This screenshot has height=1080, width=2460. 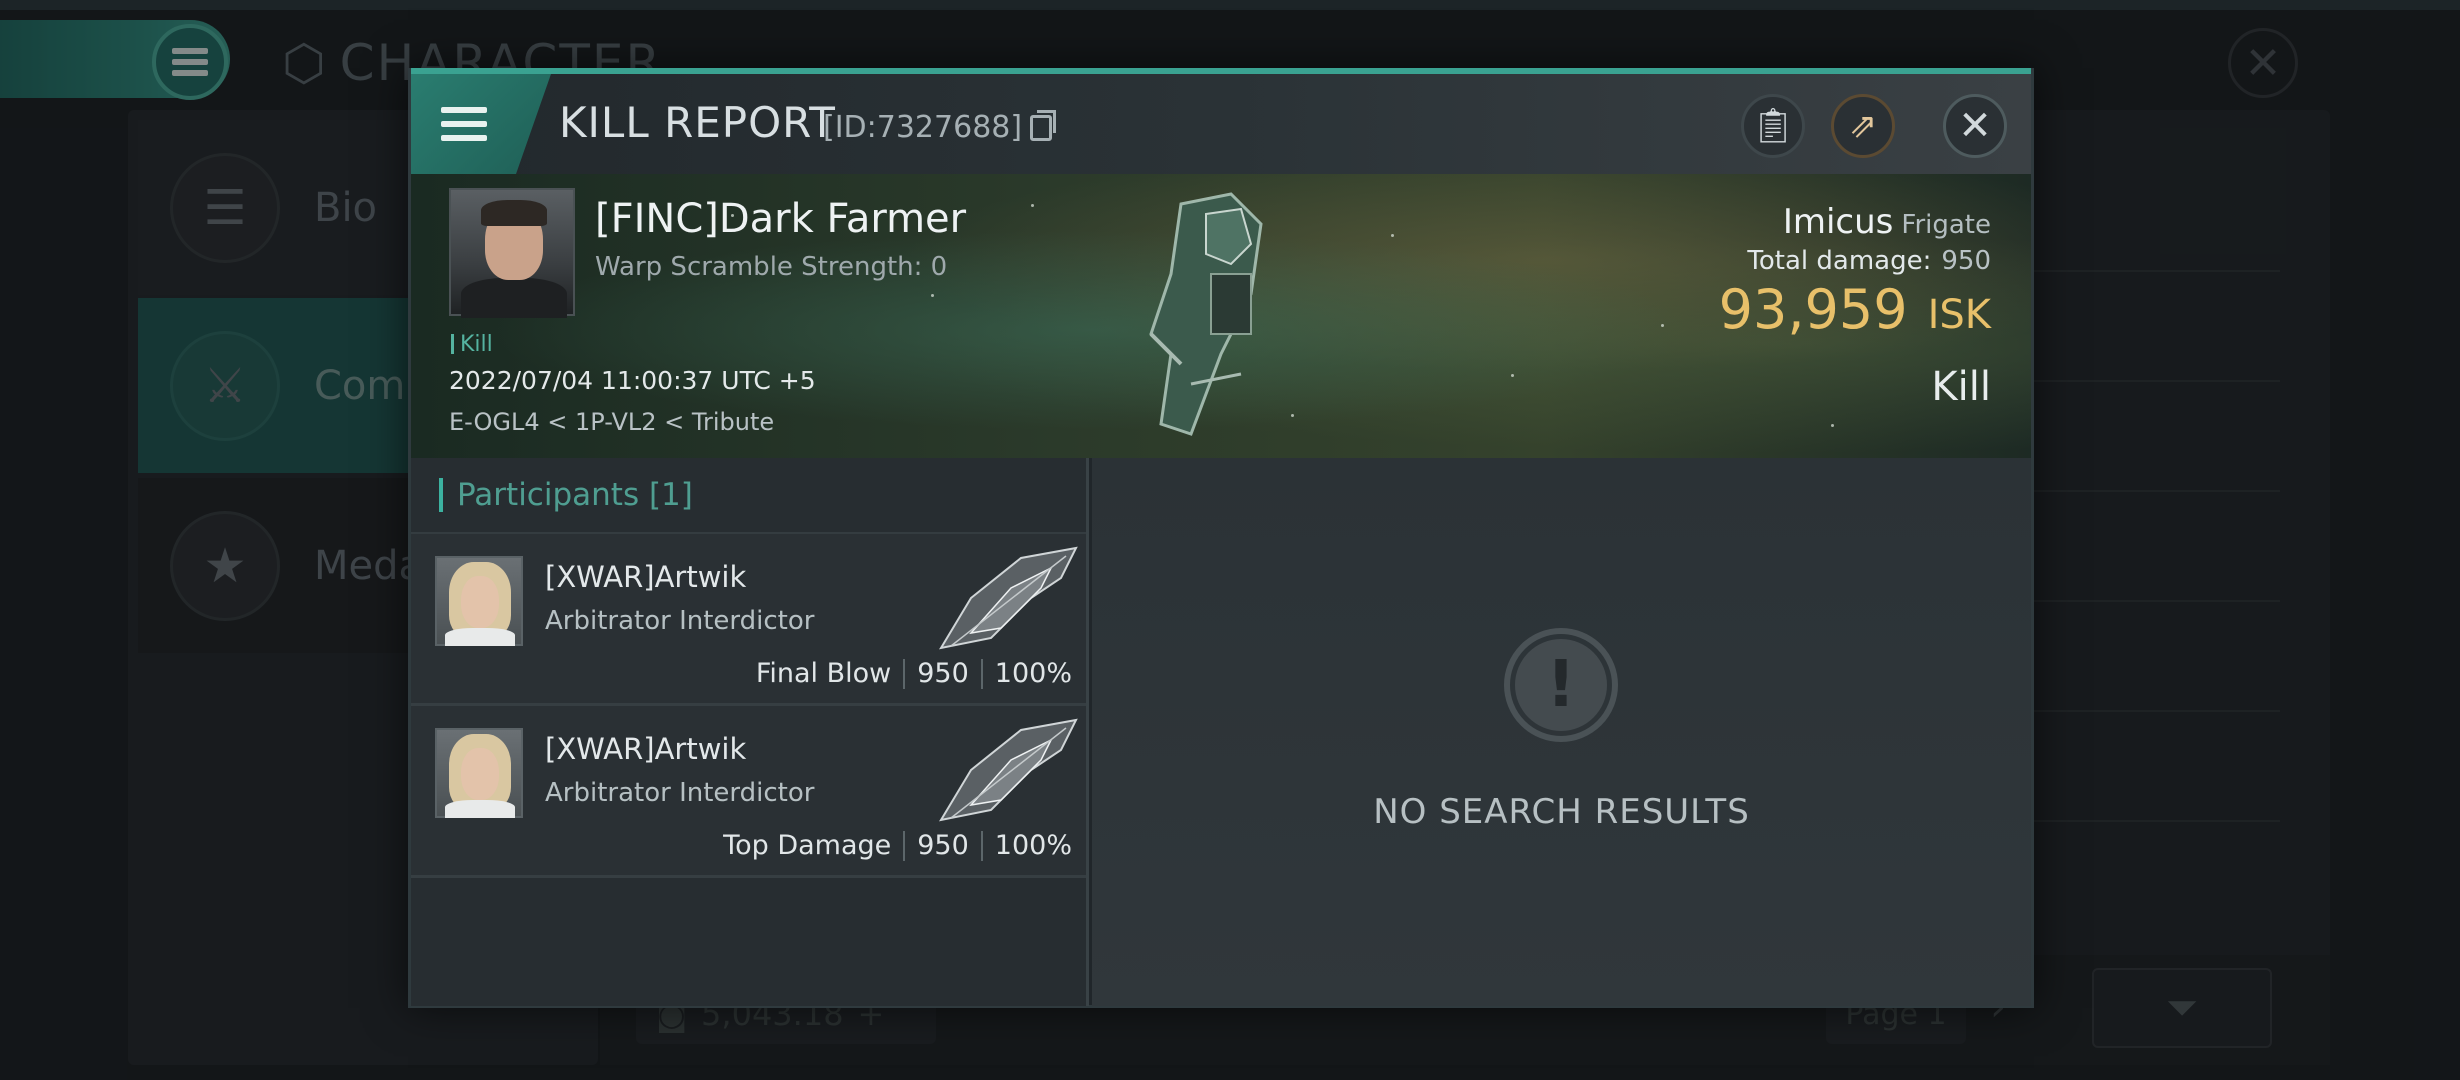 What do you see at coordinates (464, 124) in the screenshot?
I see `menu-icon` at bounding box center [464, 124].